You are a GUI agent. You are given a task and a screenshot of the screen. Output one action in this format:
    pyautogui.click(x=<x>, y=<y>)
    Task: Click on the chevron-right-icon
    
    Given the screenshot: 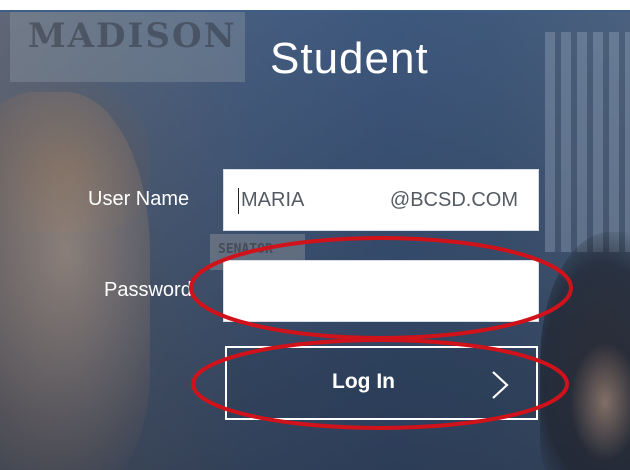 What is the action you would take?
    pyautogui.click(x=500, y=385)
    